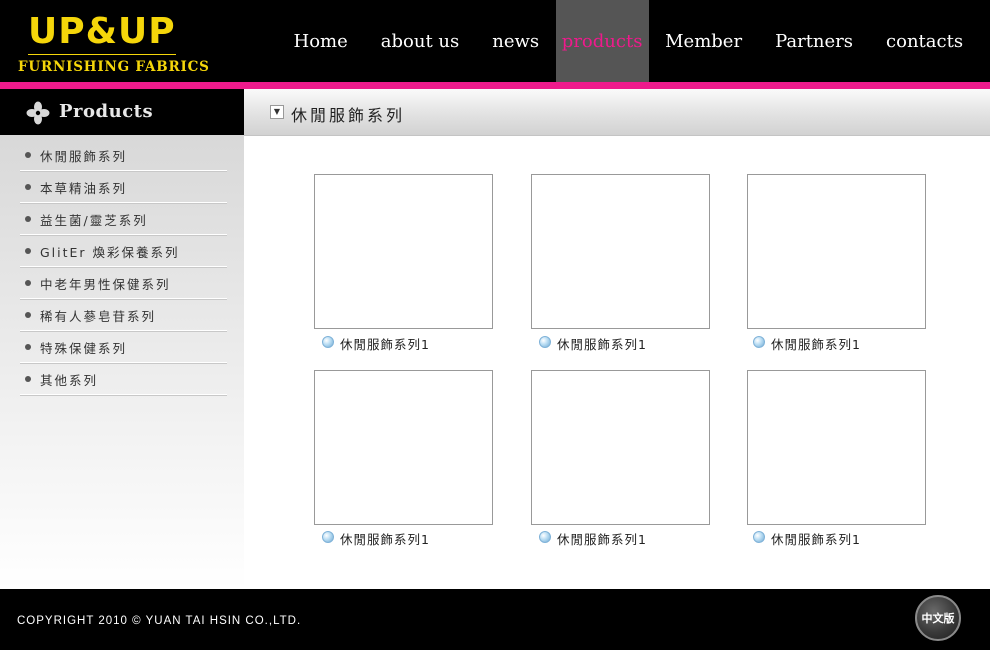  What do you see at coordinates (617, 112) in the screenshot?
I see `content-header: ▼ 休閒服飾系列` at bounding box center [617, 112].